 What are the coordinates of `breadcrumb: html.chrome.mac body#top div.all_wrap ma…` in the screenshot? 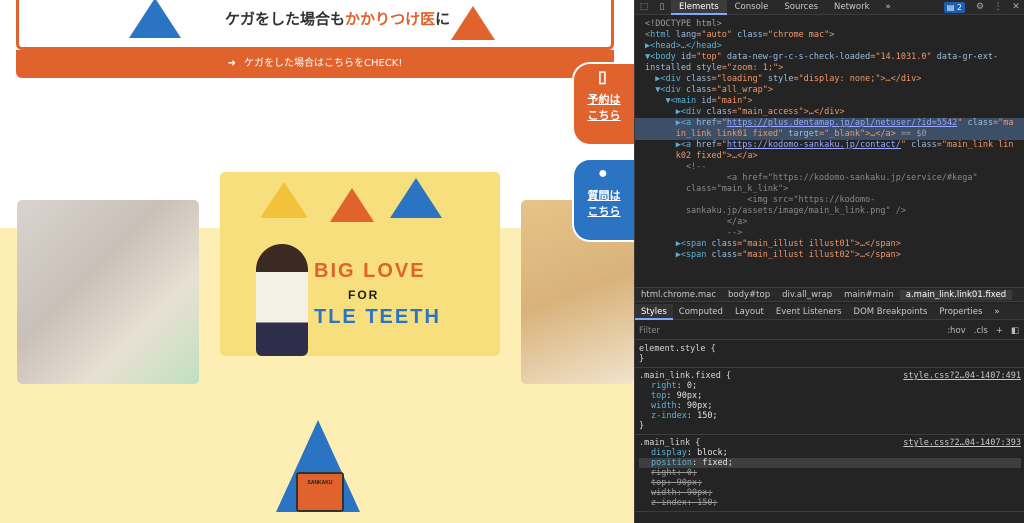 It's located at (829, 294).